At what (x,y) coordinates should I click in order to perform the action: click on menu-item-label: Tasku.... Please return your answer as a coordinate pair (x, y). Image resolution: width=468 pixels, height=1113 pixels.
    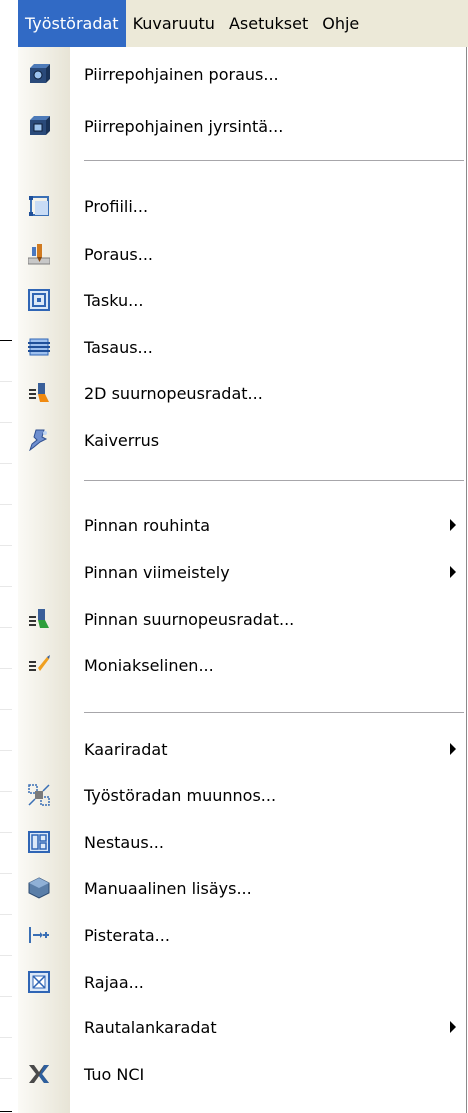
    Looking at the image, I should click on (114, 300).